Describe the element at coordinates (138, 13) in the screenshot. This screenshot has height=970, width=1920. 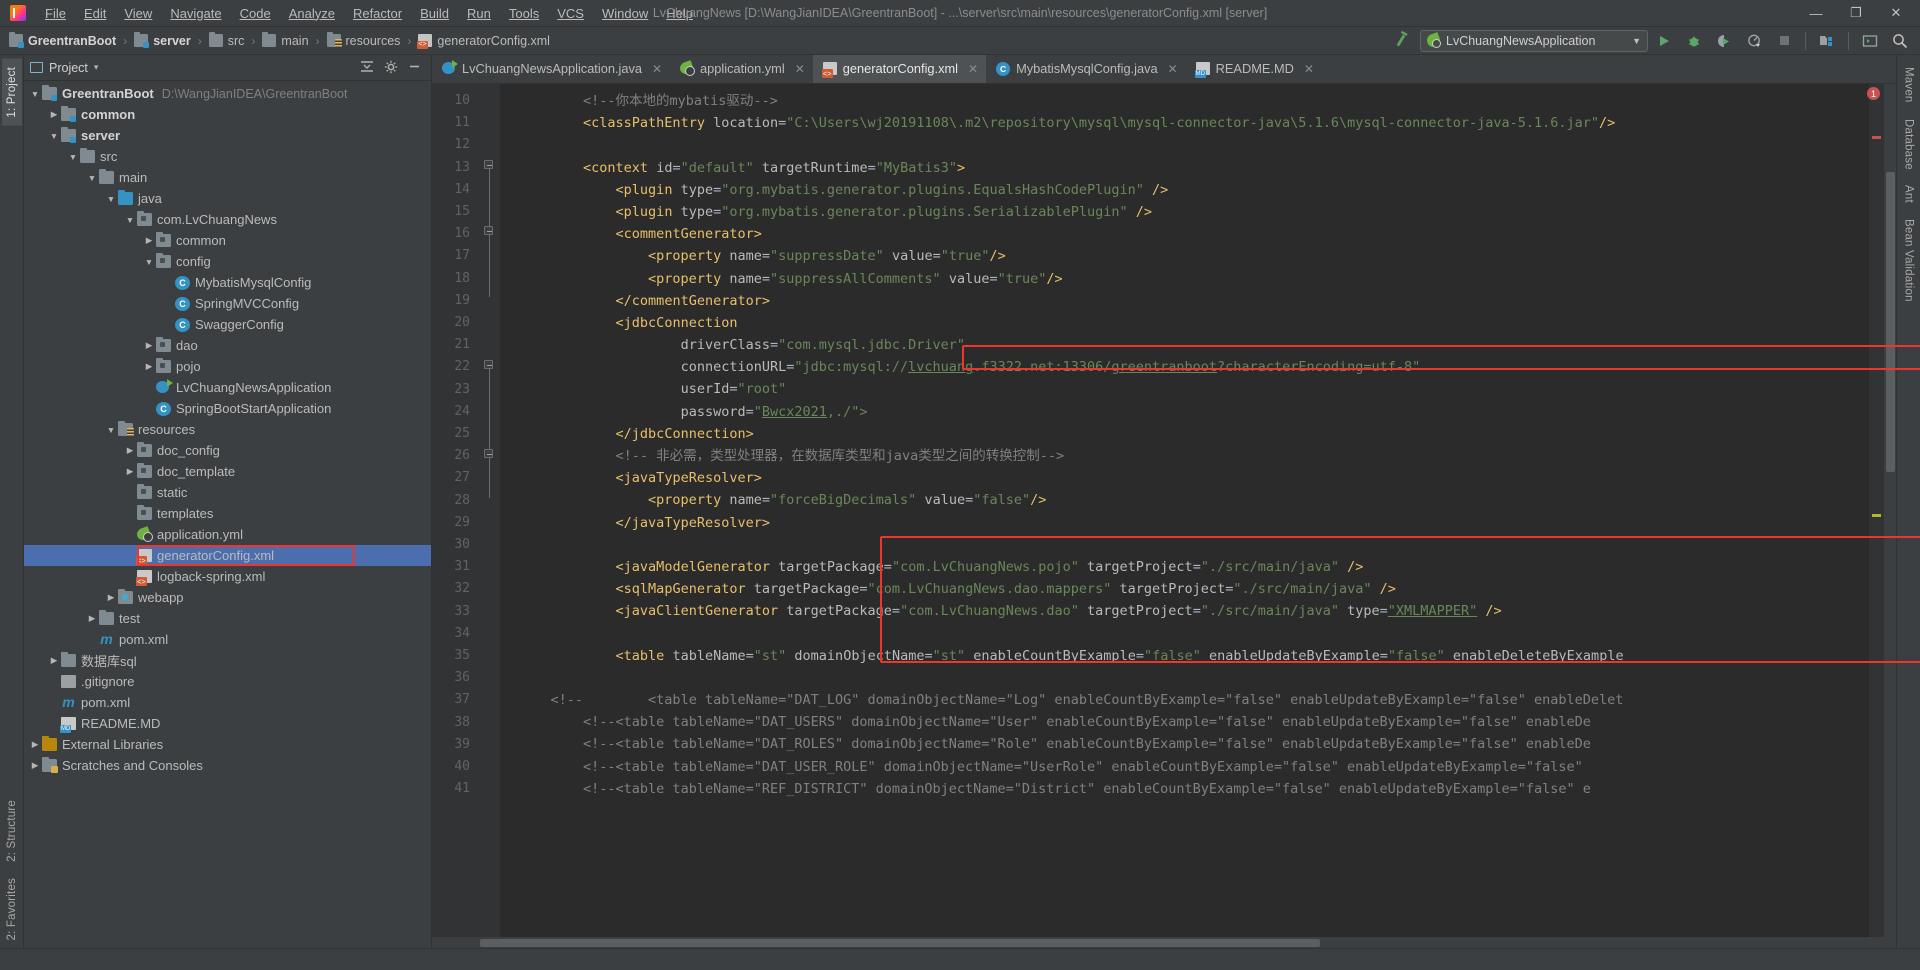
I see `menu-view: View` at that location.